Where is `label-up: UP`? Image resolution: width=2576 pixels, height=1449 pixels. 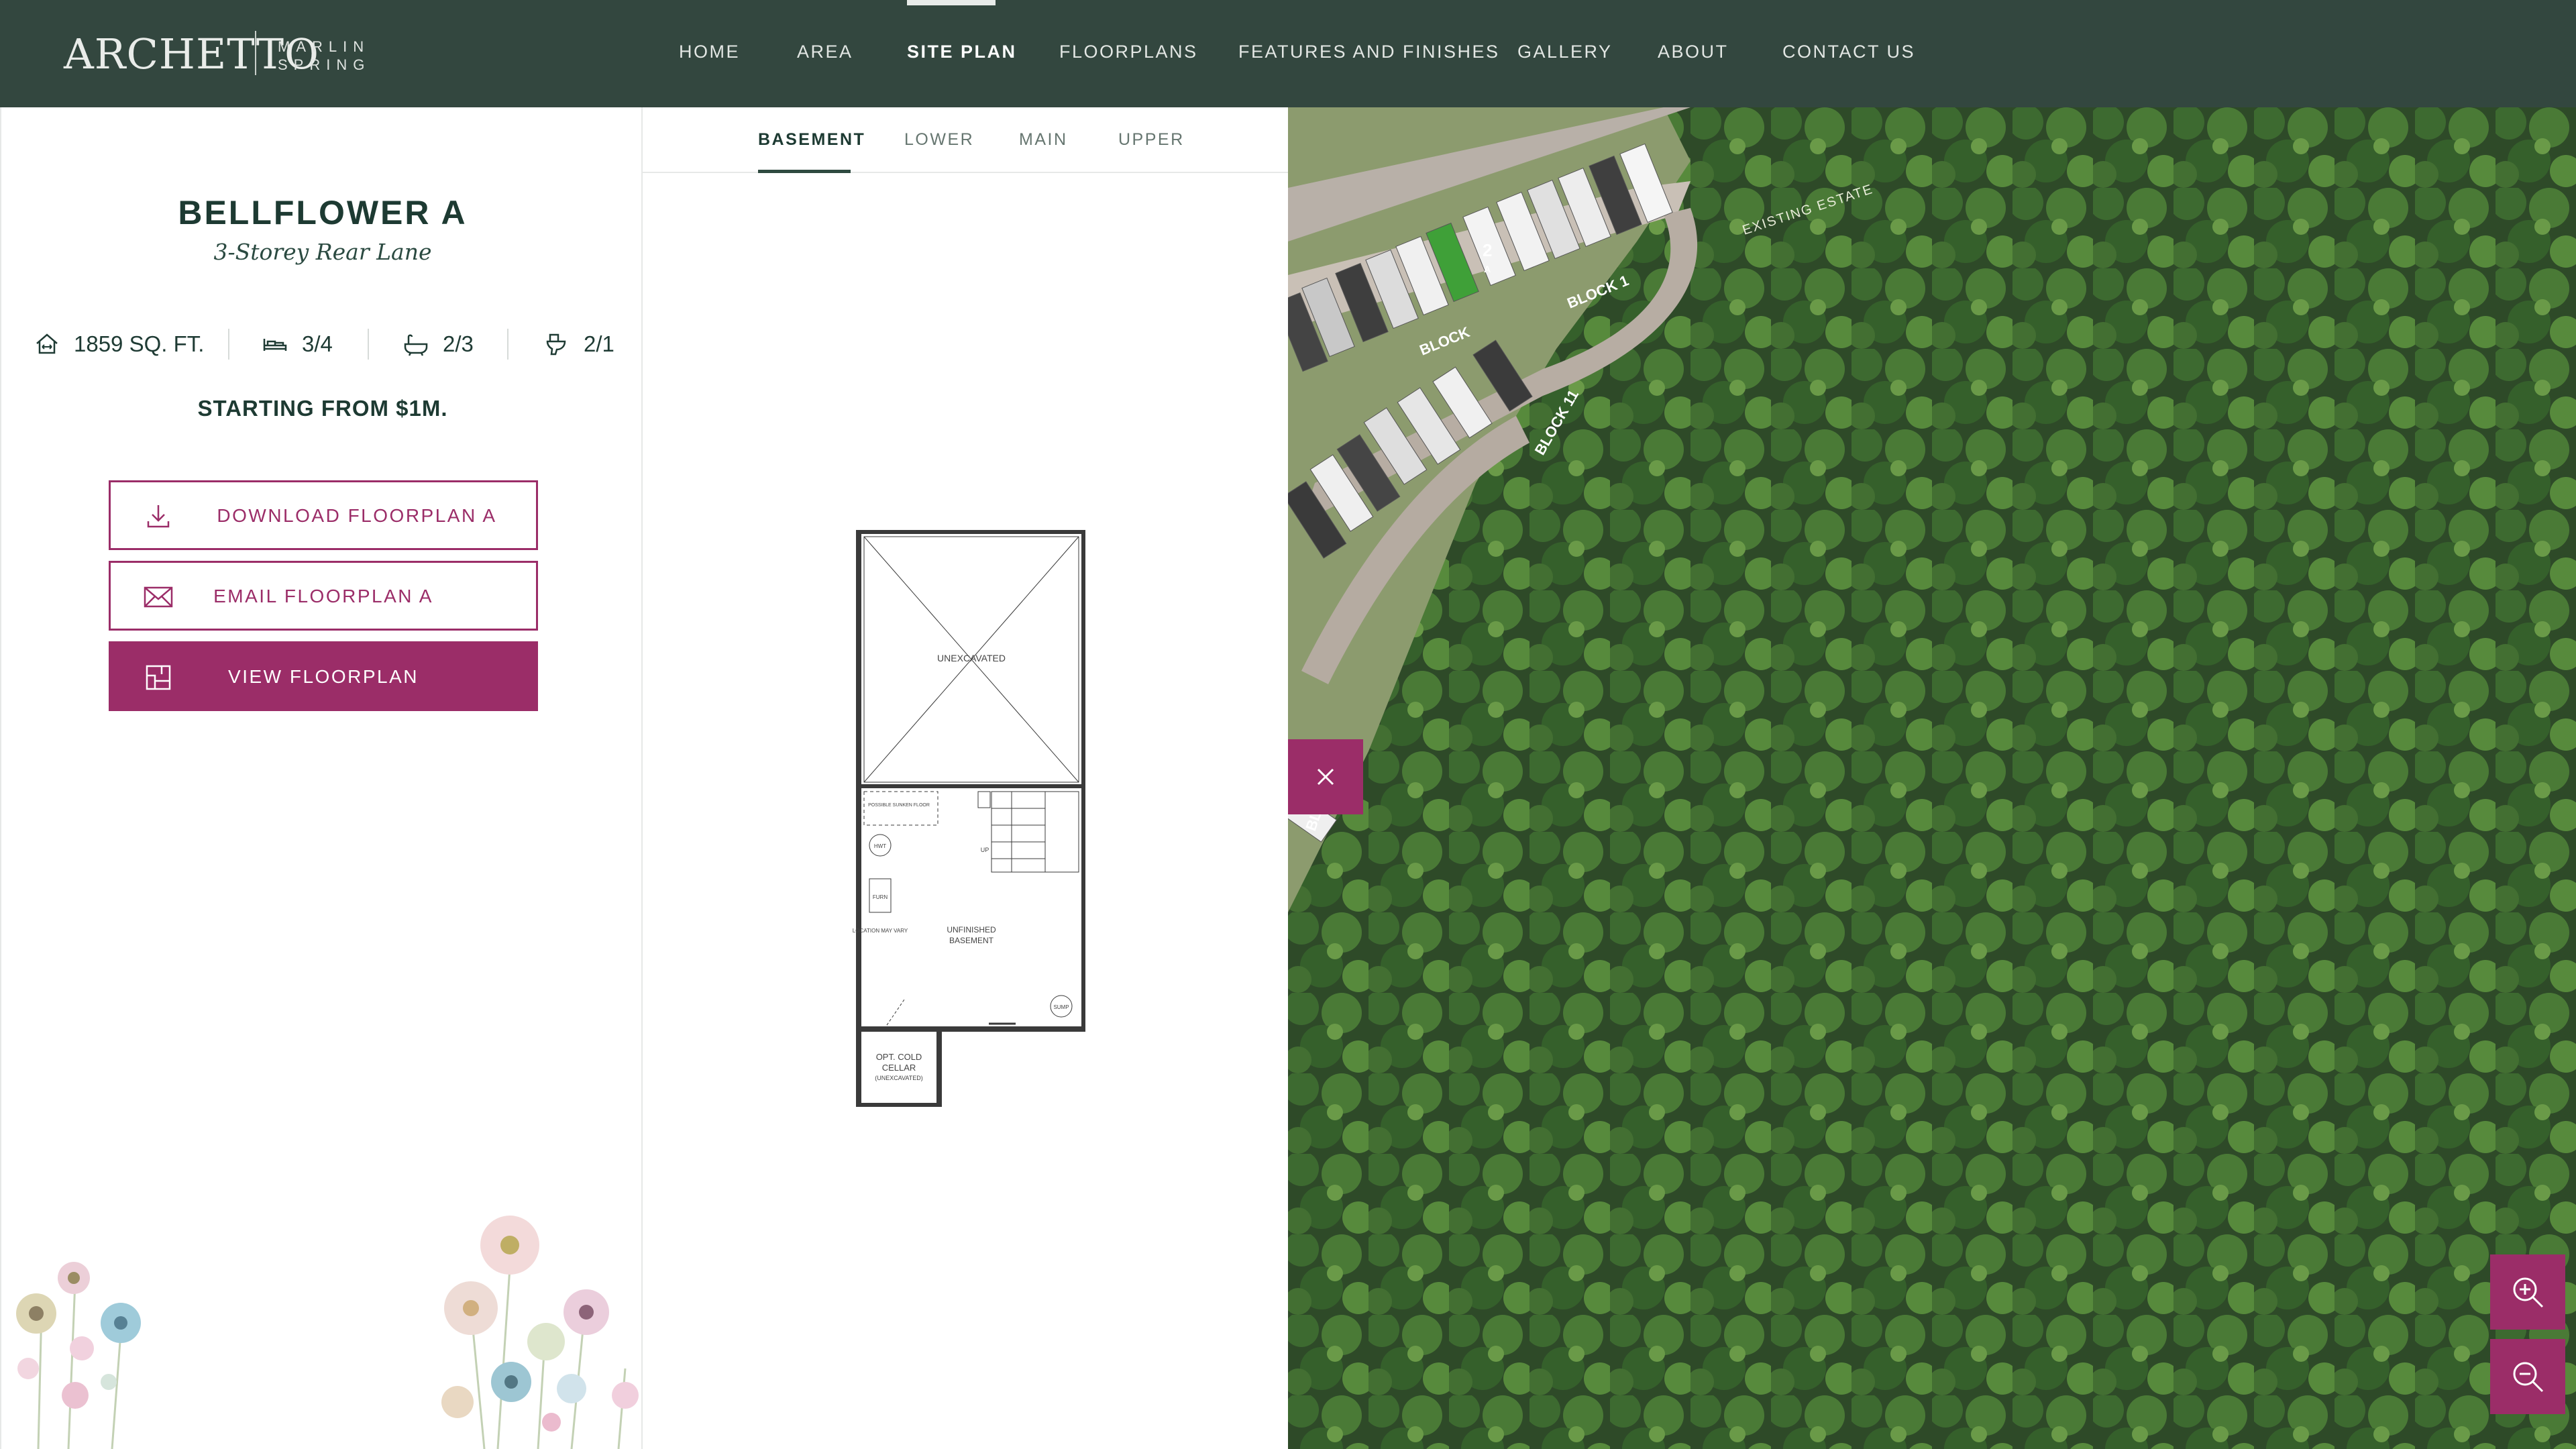 label-up: UP is located at coordinates (985, 850).